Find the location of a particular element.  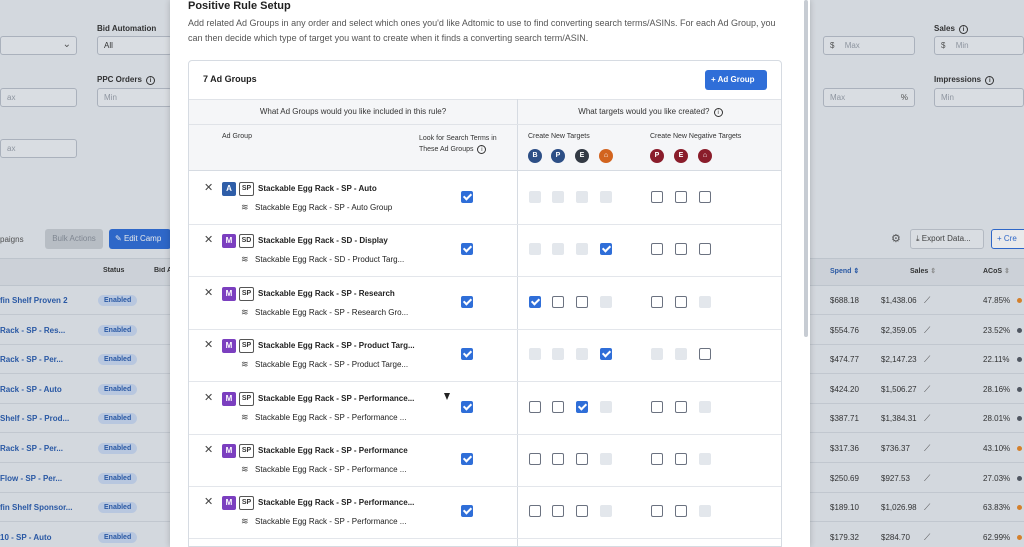

campaign-name: Stackable Egg Rack - SP - Performance is located at coordinates (333, 450).